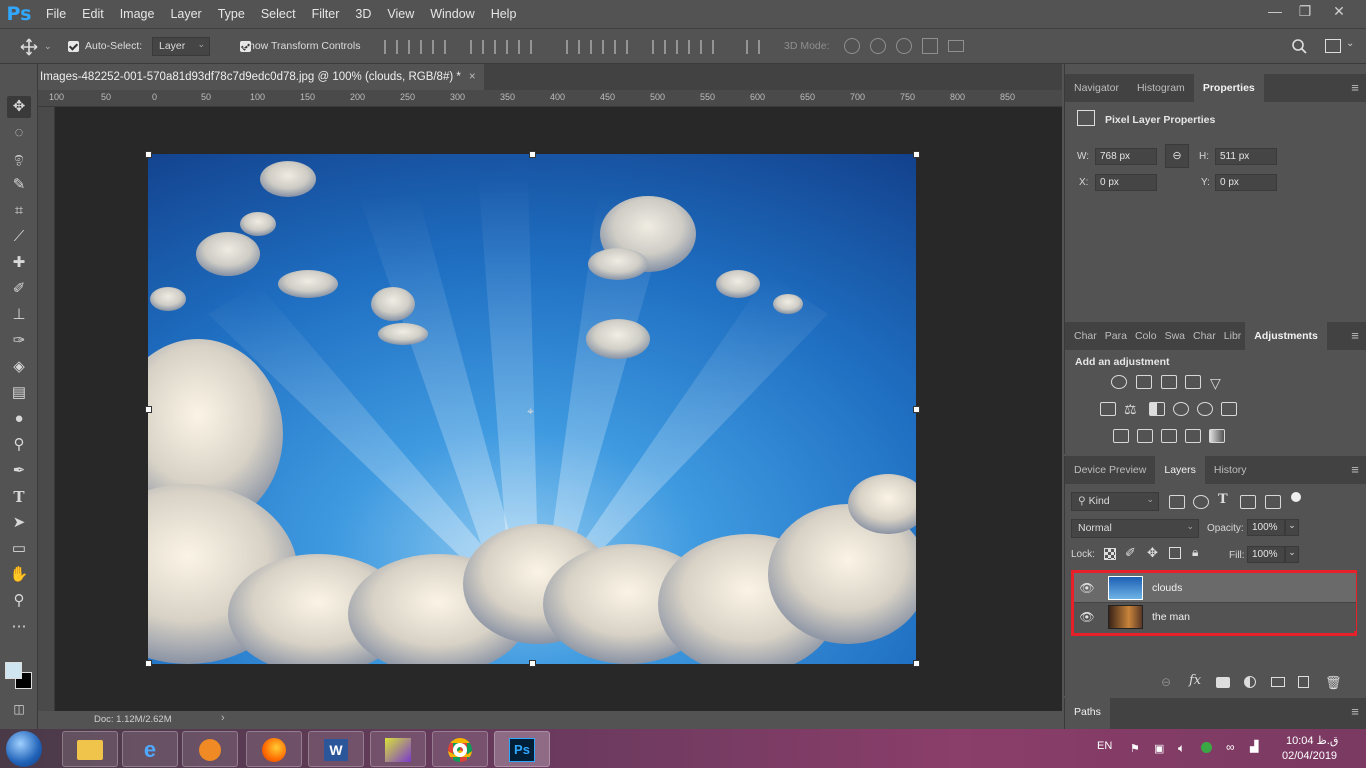 The height and width of the screenshot is (768, 1366). What do you see at coordinates (19, 601) in the screenshot?
I see `zoom-tool-icon: ⚲` at bounding box center [19, 601].